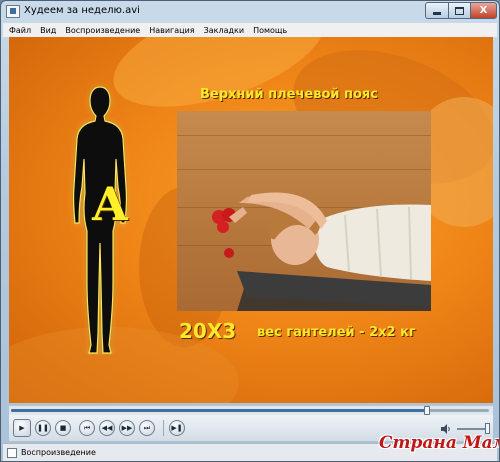 This screenshot has height=462, width=500. What do you see at coordinates (58, 452) in the screenshot?
I see `status-text: Воспроизведение` at bounding box center [58, 452].